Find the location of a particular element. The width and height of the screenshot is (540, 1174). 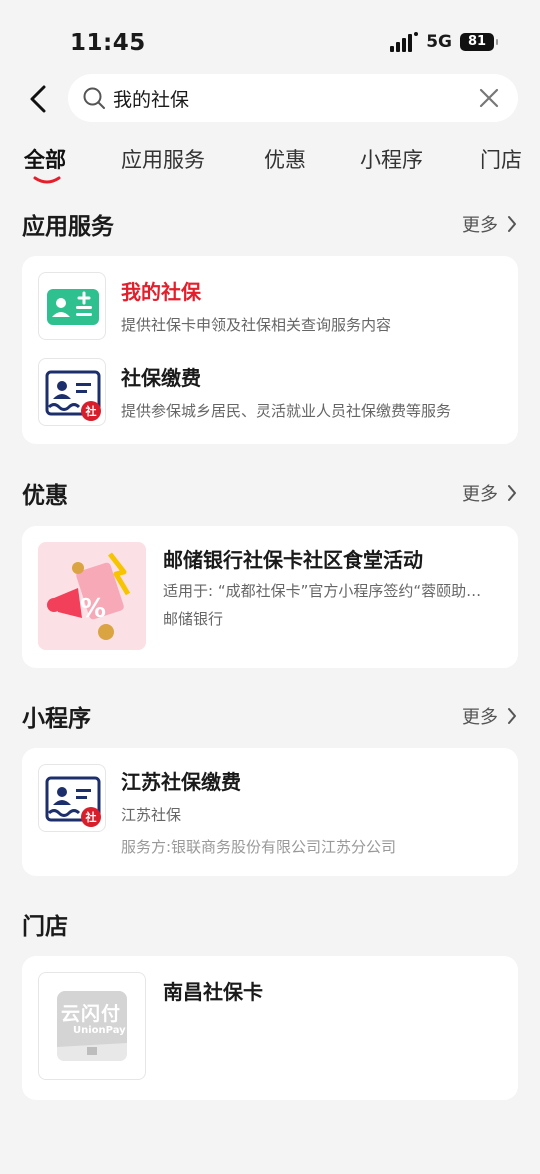

search-icon is located at coordinates (94, 98).